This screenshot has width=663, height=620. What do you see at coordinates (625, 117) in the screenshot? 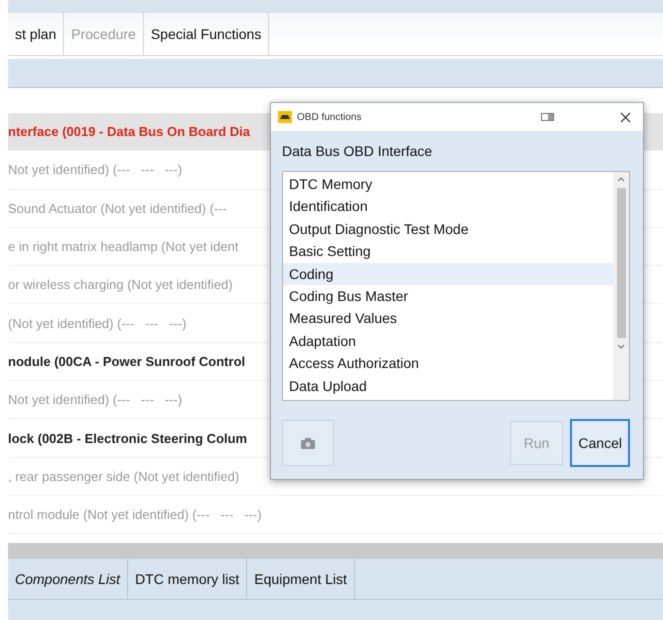
I see `close-icon` at bounding box center [625, 117].